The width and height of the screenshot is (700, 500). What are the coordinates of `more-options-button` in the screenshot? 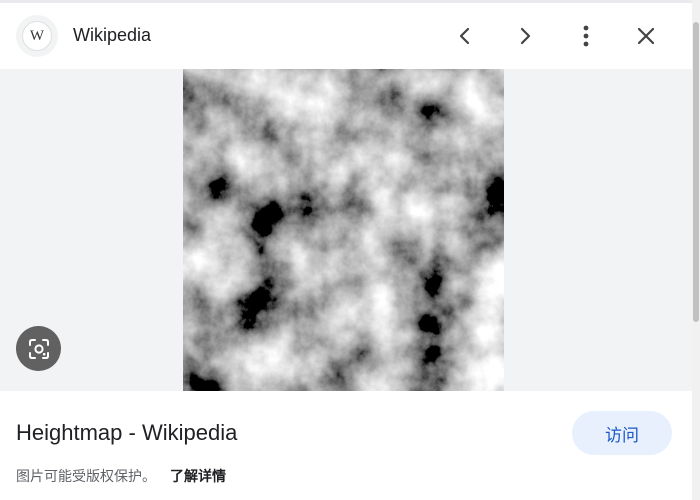 It's located at (586, 36).